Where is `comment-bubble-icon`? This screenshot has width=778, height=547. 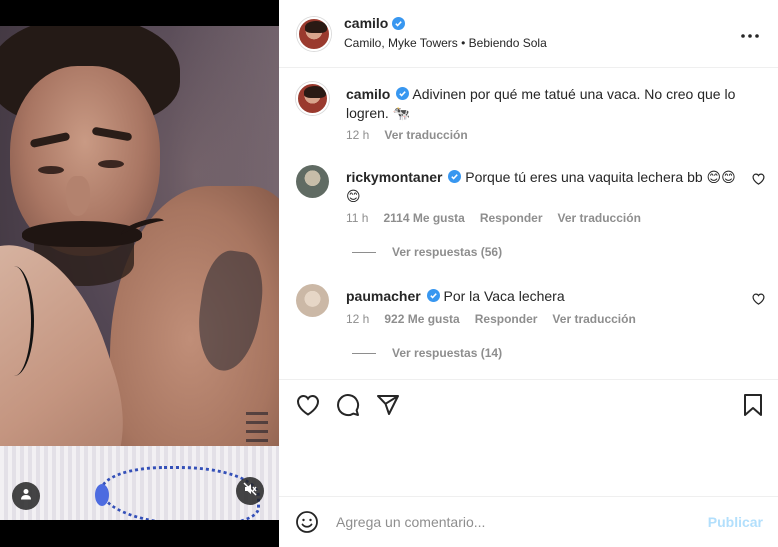 comment-bubble-icon is located at coordinates (348, 407).